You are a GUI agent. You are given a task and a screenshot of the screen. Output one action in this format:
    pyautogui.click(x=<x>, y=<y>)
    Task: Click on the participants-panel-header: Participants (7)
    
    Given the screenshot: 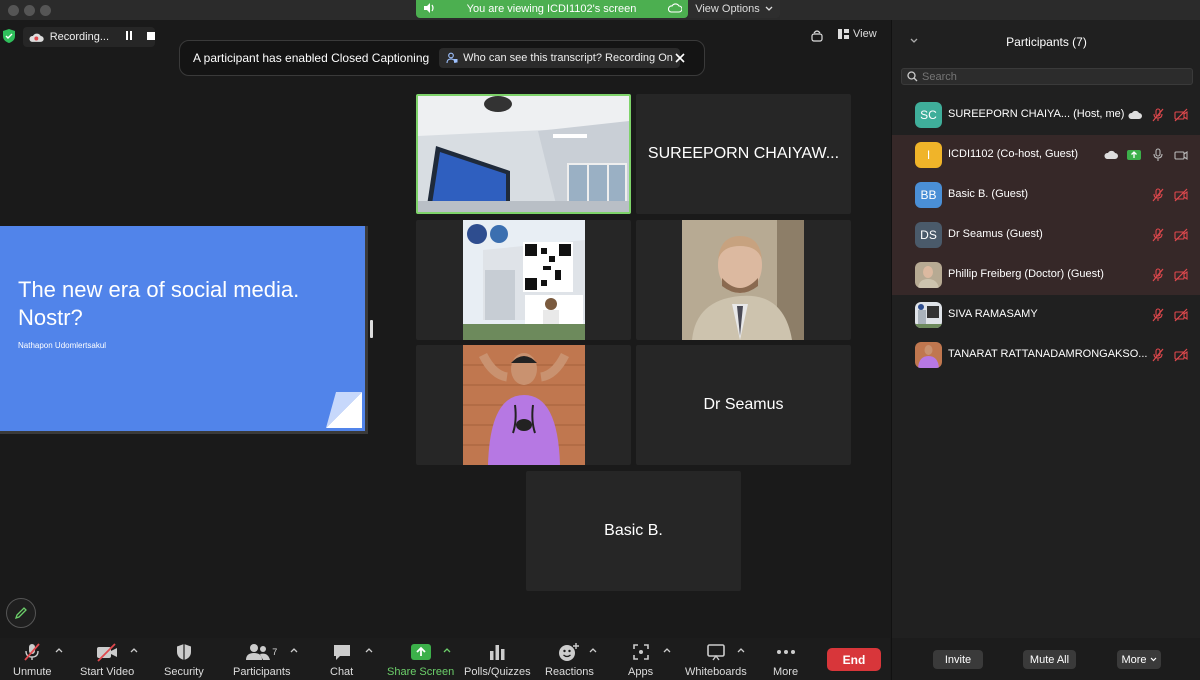 What is the action you would take?
    pyautogui.click(x=1046, y=41)
    